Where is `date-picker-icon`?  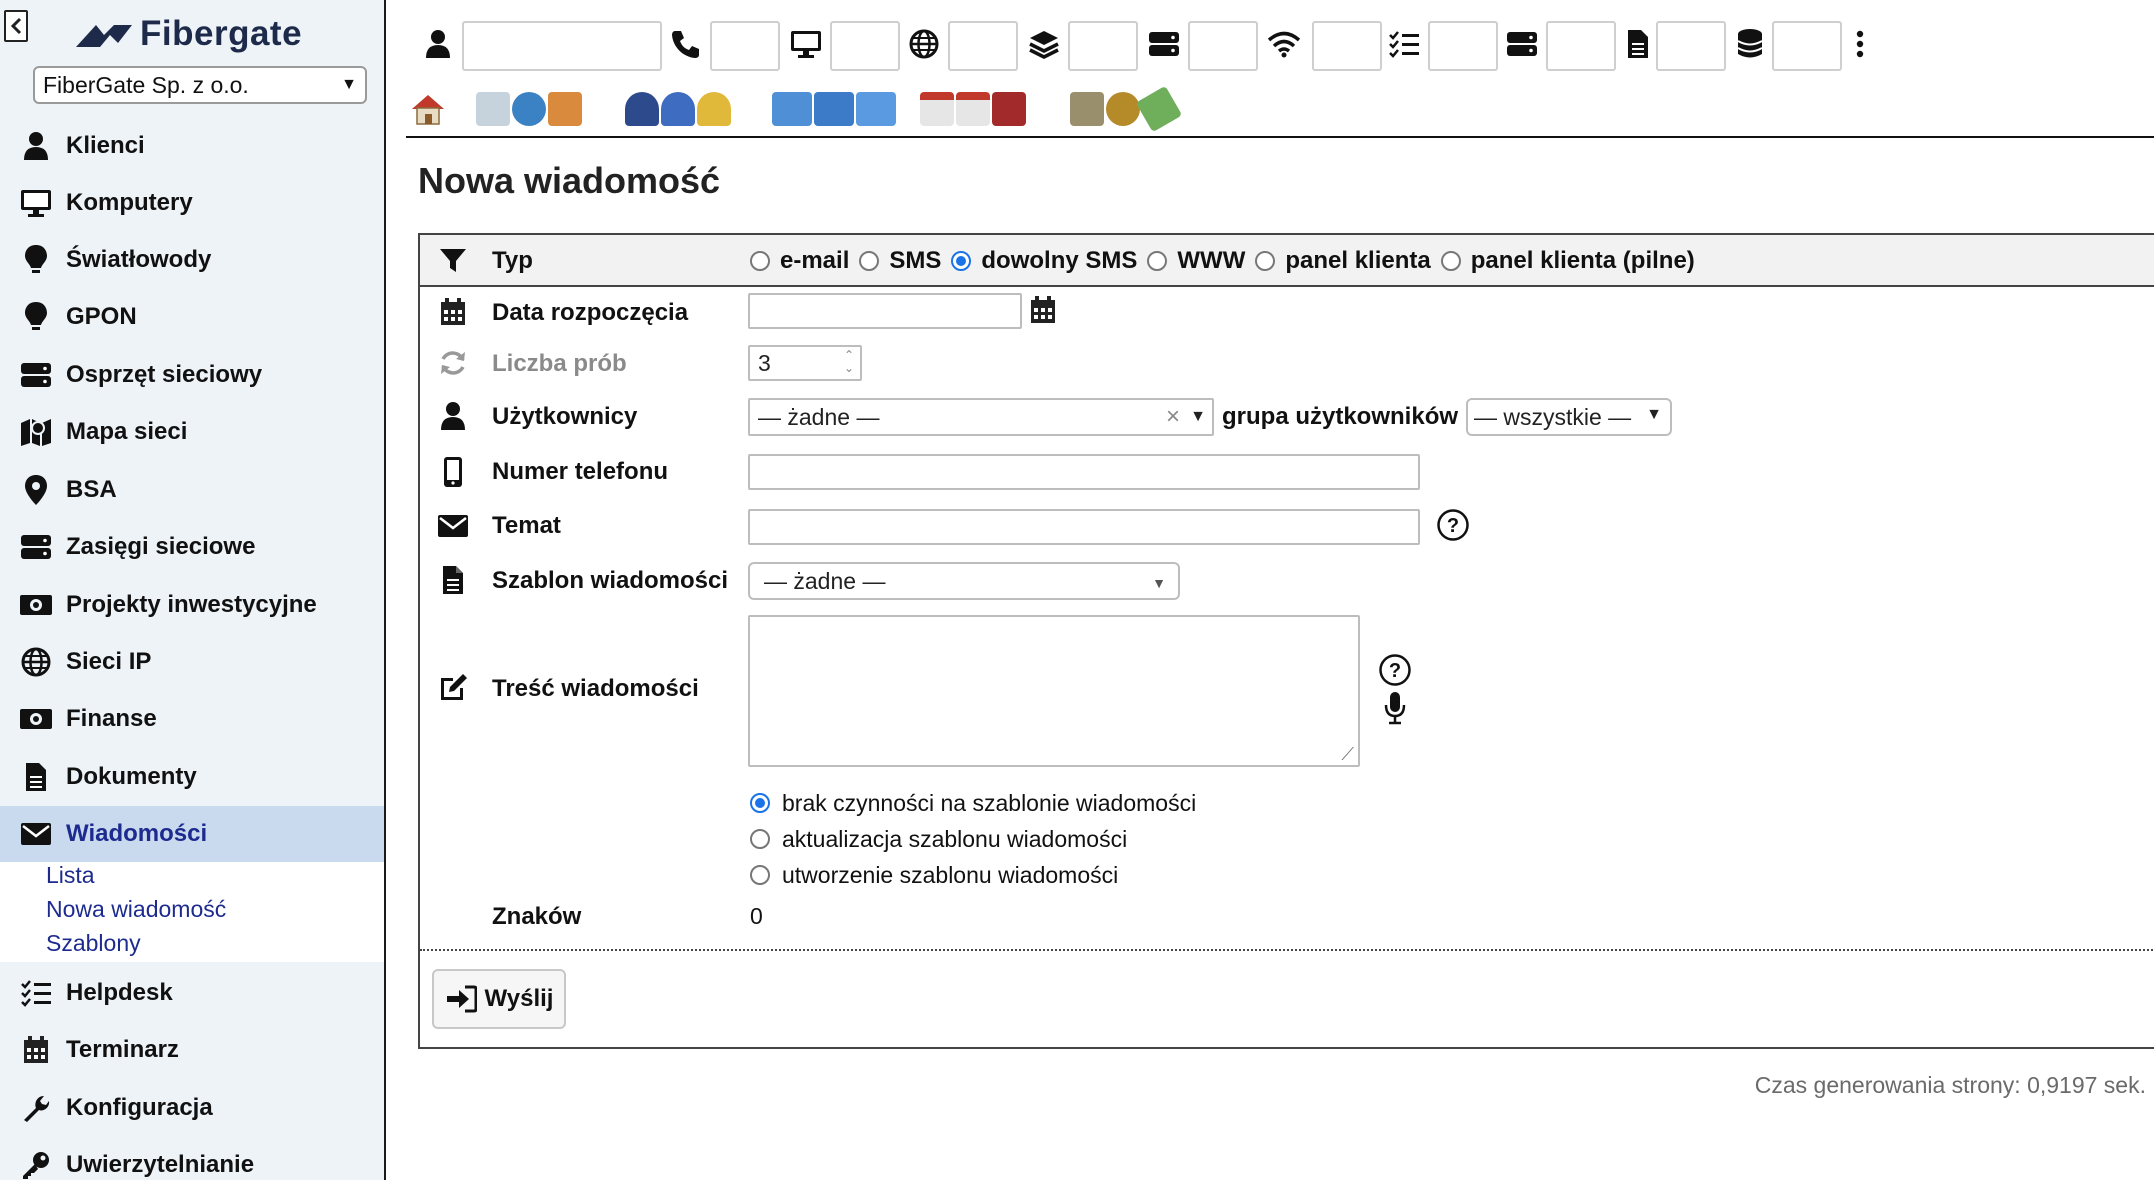
date-picker-icon is located at coordinates (1043, 310).